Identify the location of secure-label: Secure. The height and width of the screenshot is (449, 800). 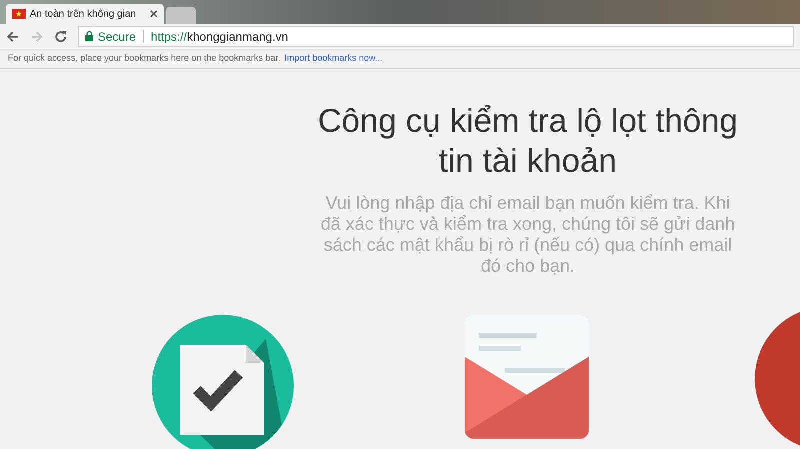
(117, 37).